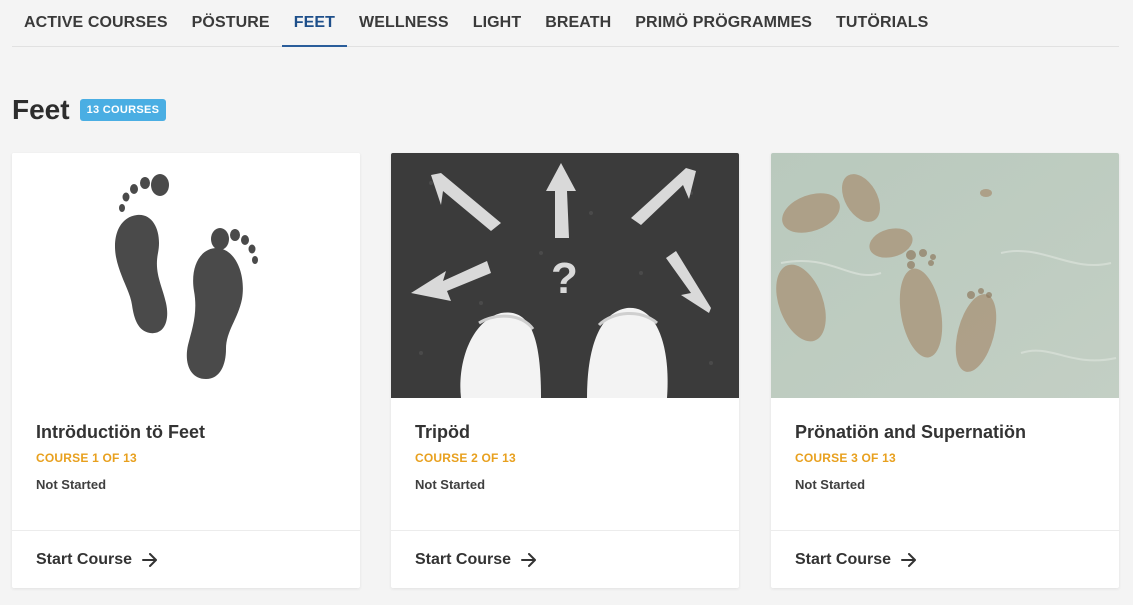  What do you see at coordinates (231, 23) in the screenshot?
I see `tab-posture: PÖSTURE` at bounding box center [231, 23].